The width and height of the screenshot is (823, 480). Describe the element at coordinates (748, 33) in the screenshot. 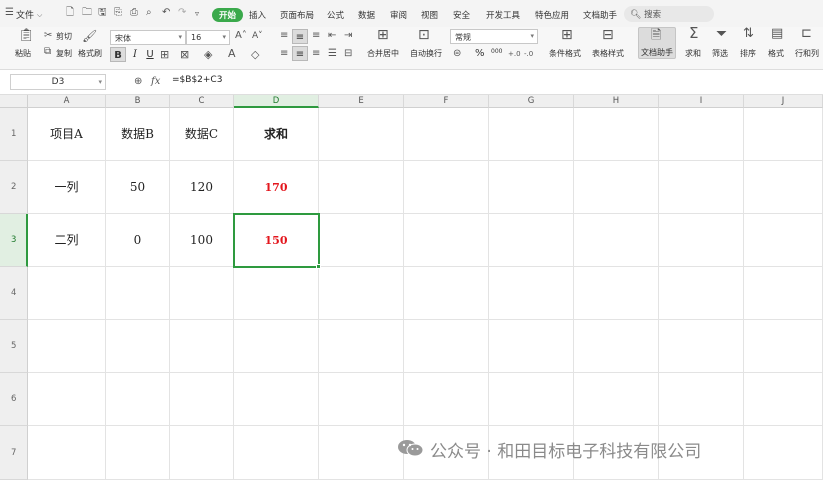

I see `sort-icon: ⇅` at that location.